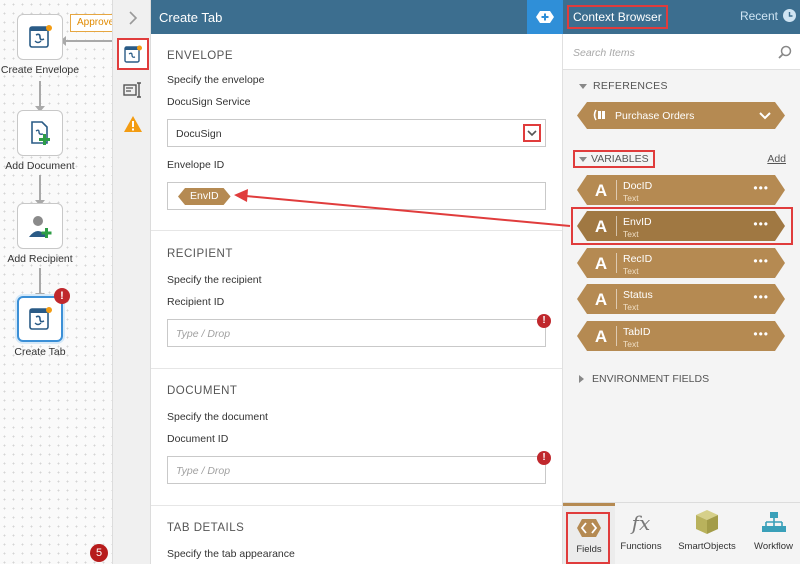 The width and height of the screenshot is (800, 564). Describe the element at coordinates (203, 471) in the screenshot. I see `document-id-placeholder: Type / Drop` at that location.